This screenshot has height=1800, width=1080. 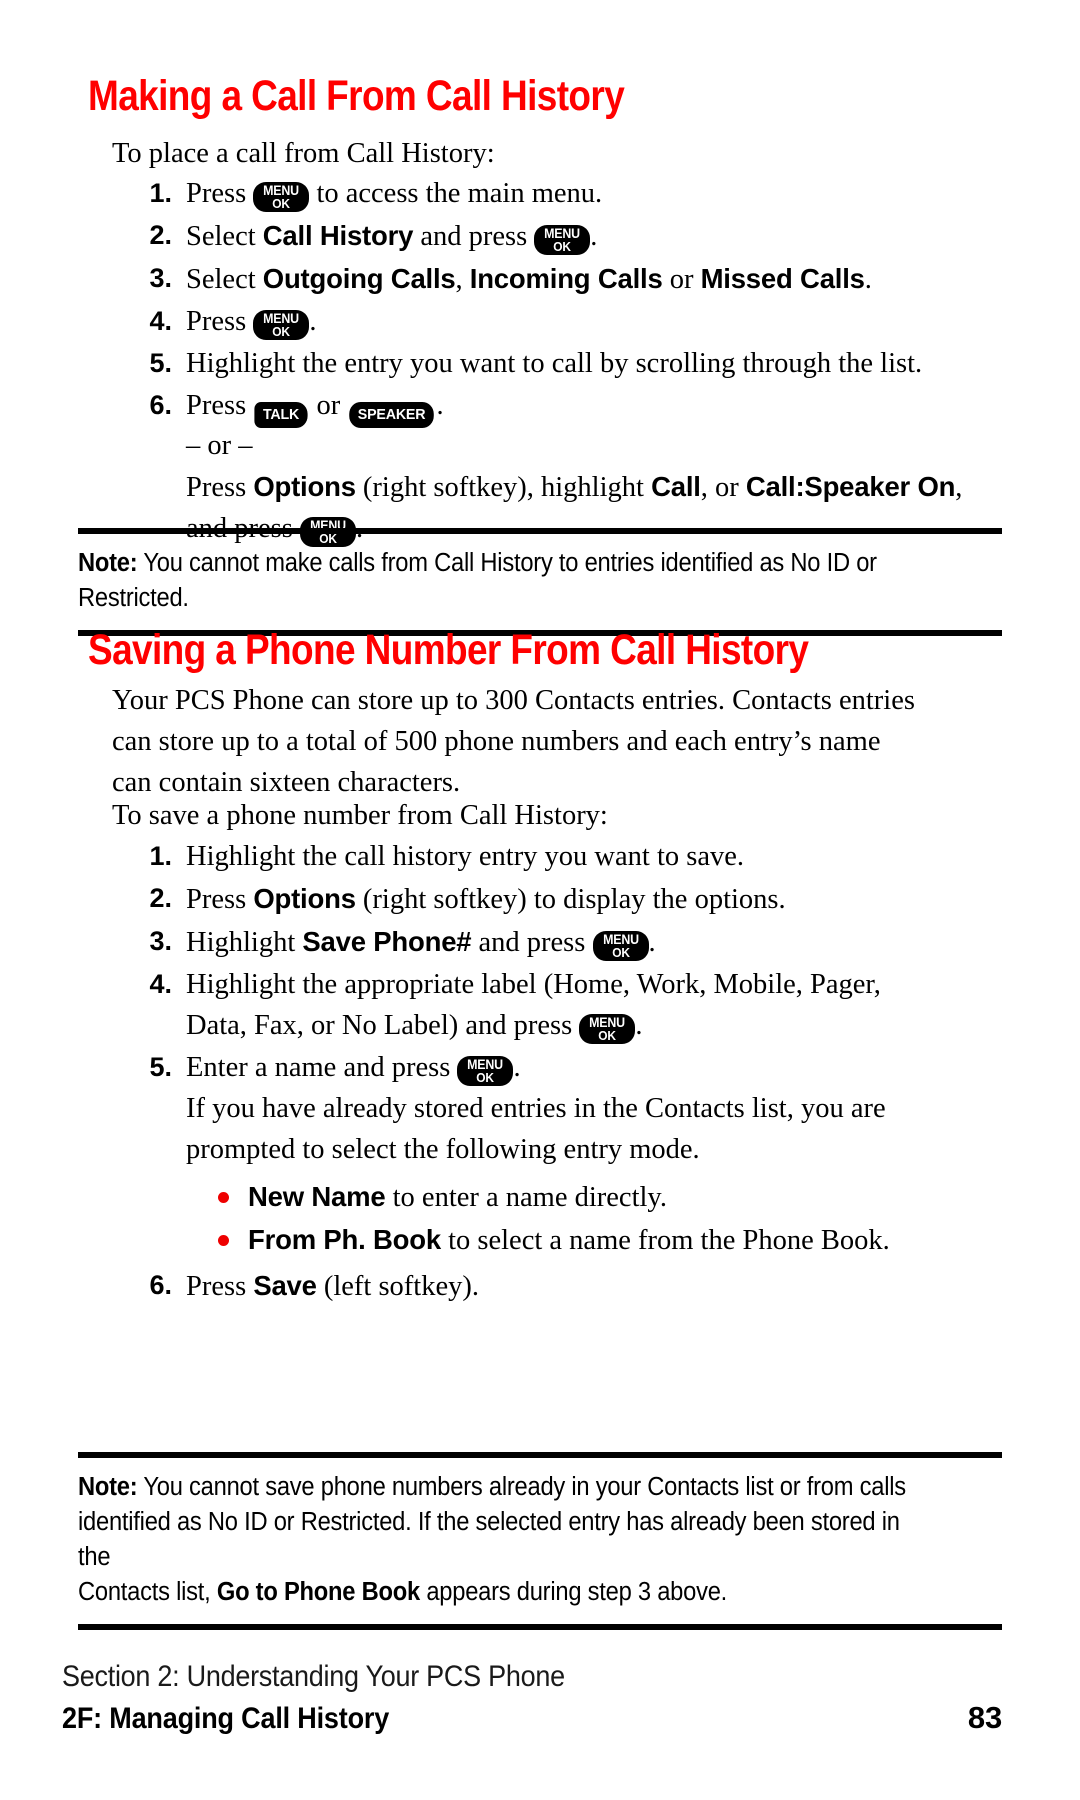 What do you see at coordinates (959, 487) in the screenshot?
I see `alt-text-d: ,` at bounding box center [959, 487].